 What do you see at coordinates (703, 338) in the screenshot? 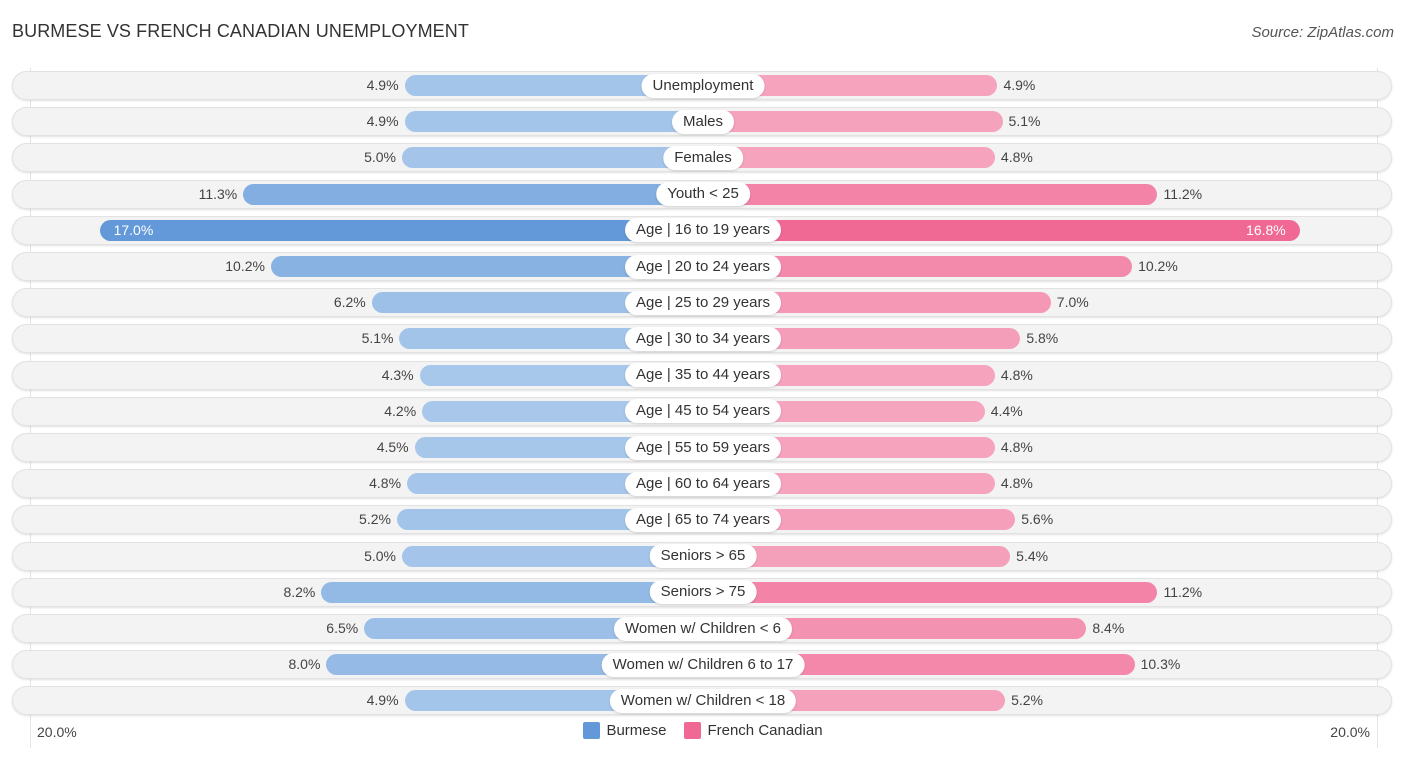
I see `category-label: Age | 30 to 34 years` at bounding box center [703, 338].